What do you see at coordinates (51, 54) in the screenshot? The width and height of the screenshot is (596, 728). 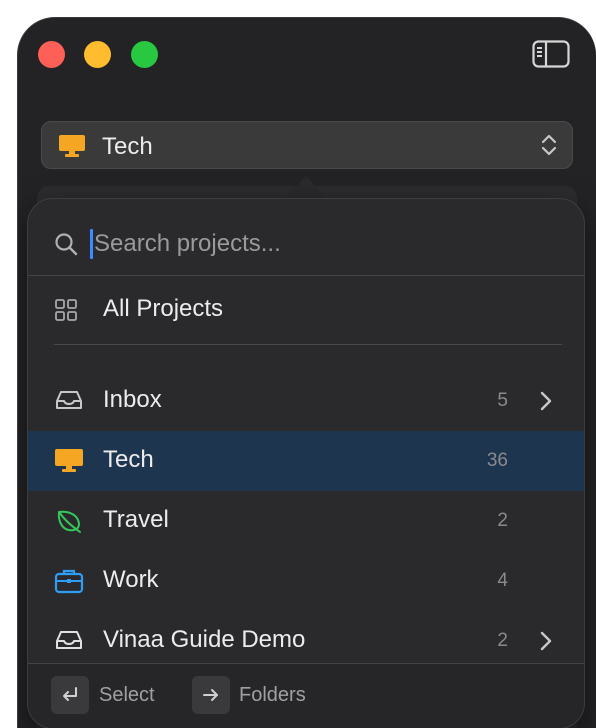 I see `close-window-button` at bounding box center [51, 54].